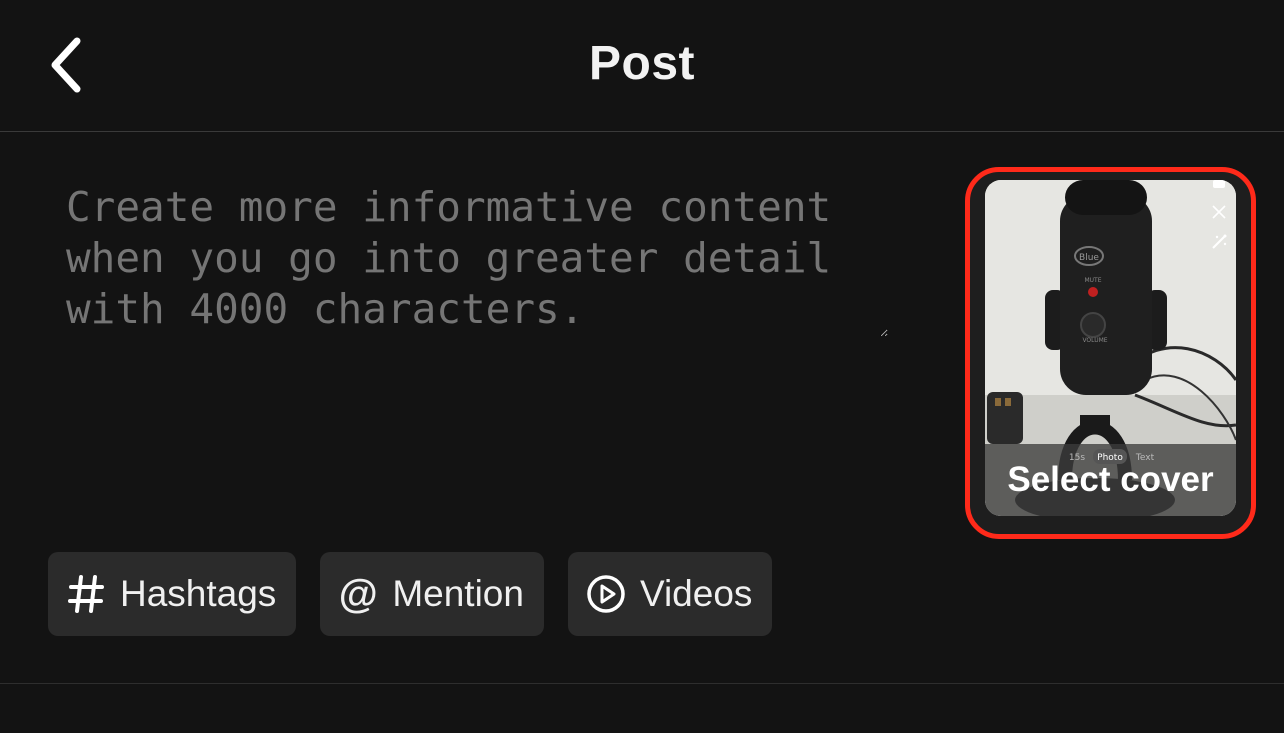 This screenshot has width=1284, height=733. I want to click on play-circle-icon, so click(606, 594).